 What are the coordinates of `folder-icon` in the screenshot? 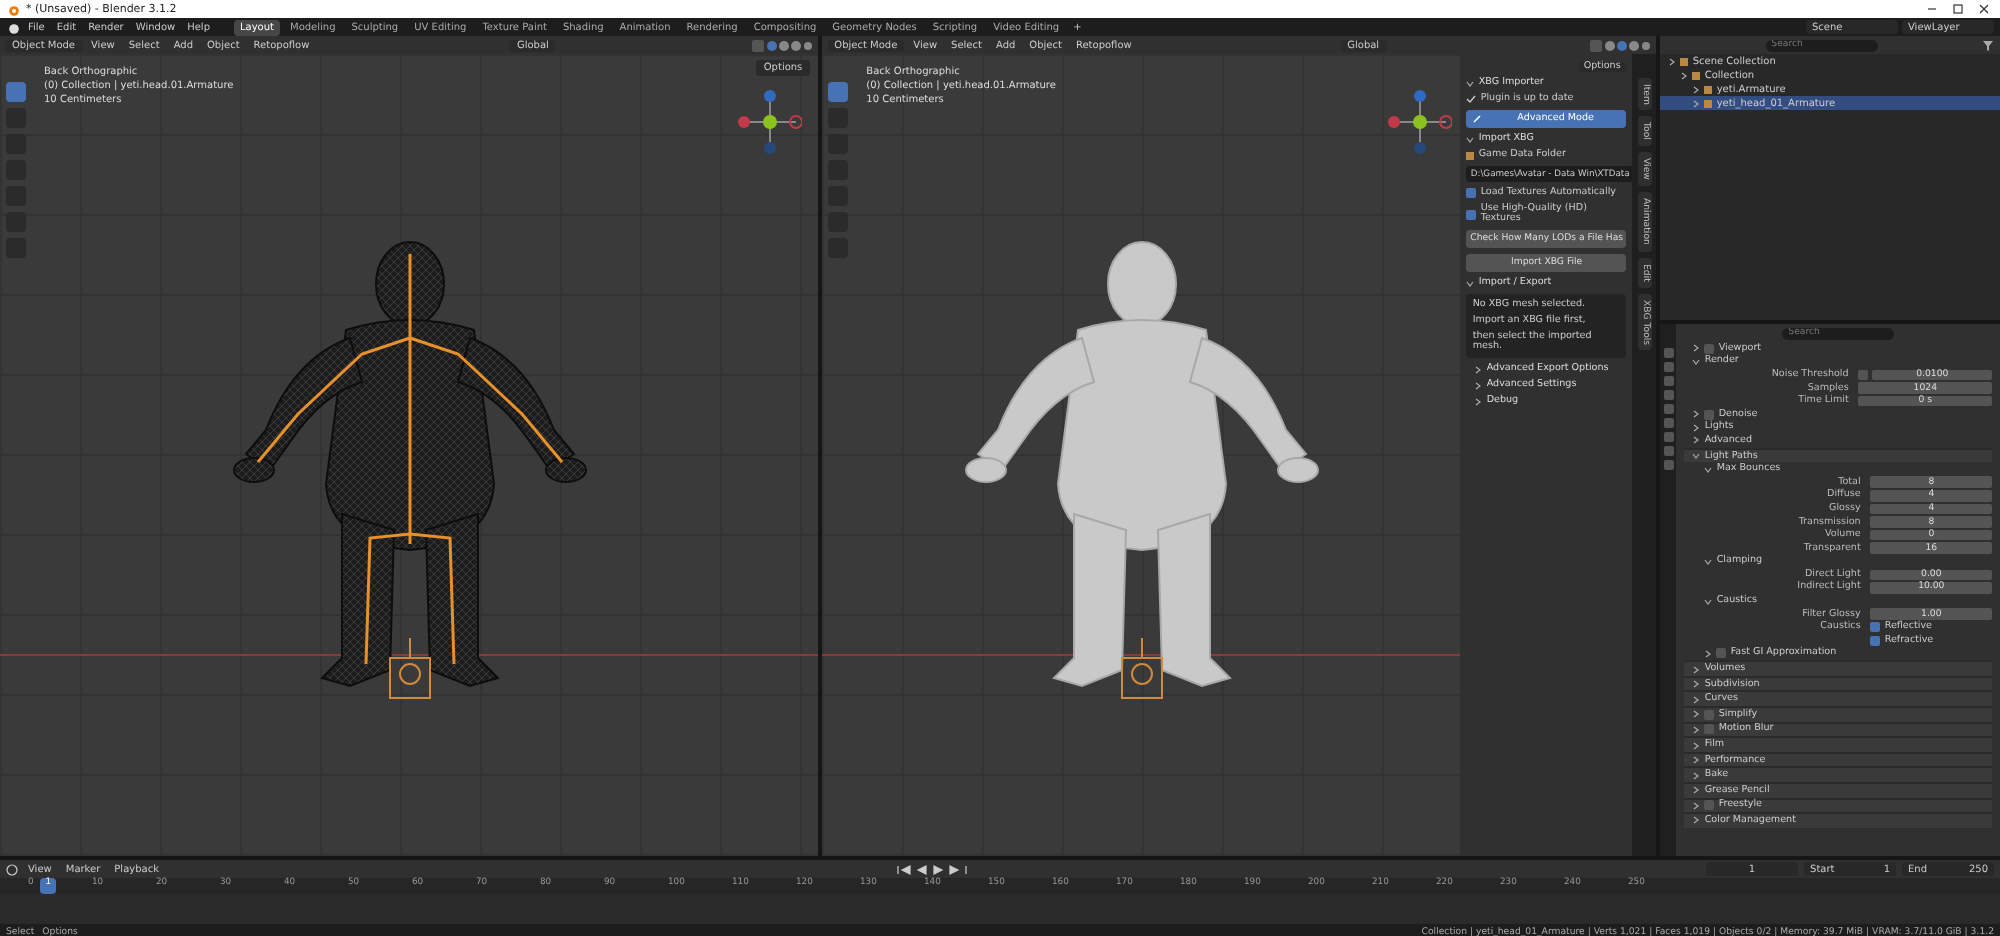 It's located at (1470, 155).